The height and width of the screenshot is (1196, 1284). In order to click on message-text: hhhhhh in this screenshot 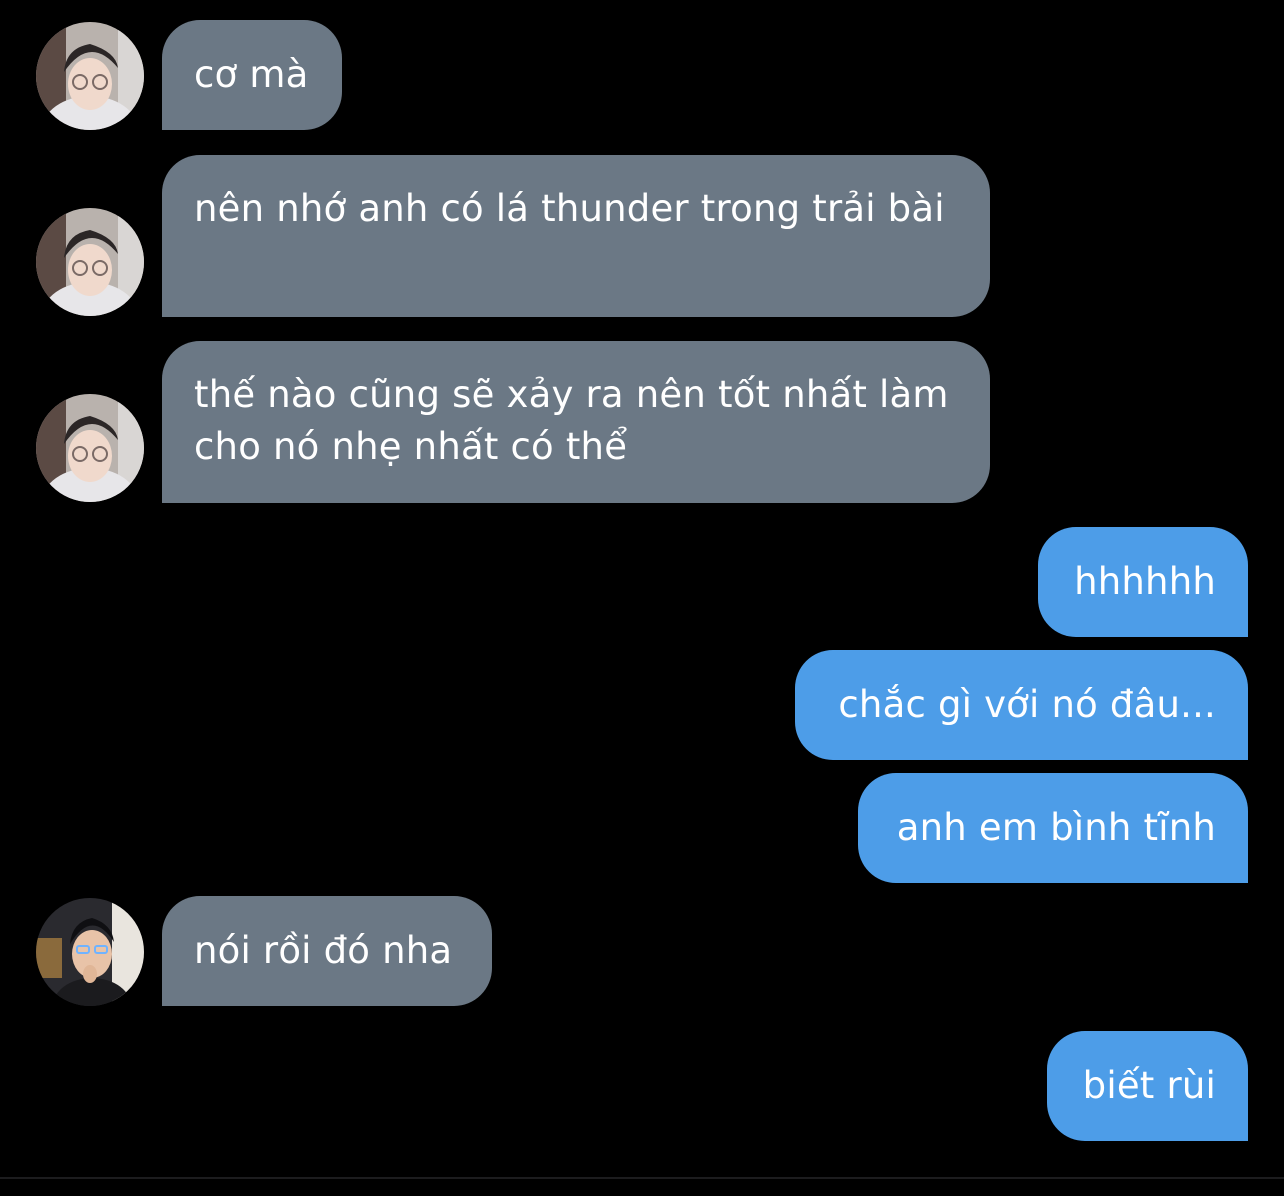, I will do `click(1145, 581)`.